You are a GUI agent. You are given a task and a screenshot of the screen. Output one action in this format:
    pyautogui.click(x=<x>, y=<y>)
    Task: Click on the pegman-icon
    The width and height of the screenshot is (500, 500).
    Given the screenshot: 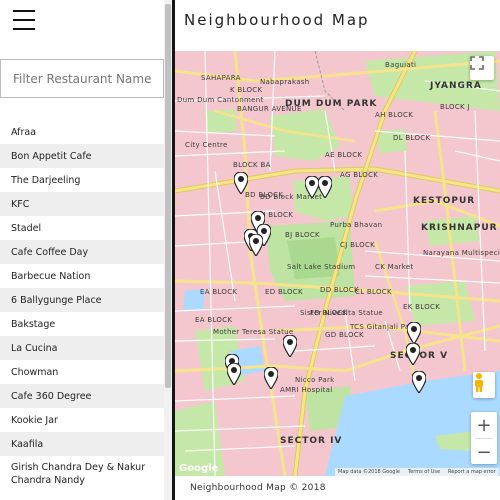 What is the action you would take?
    pyautogui.click(x=479, y=382)
    